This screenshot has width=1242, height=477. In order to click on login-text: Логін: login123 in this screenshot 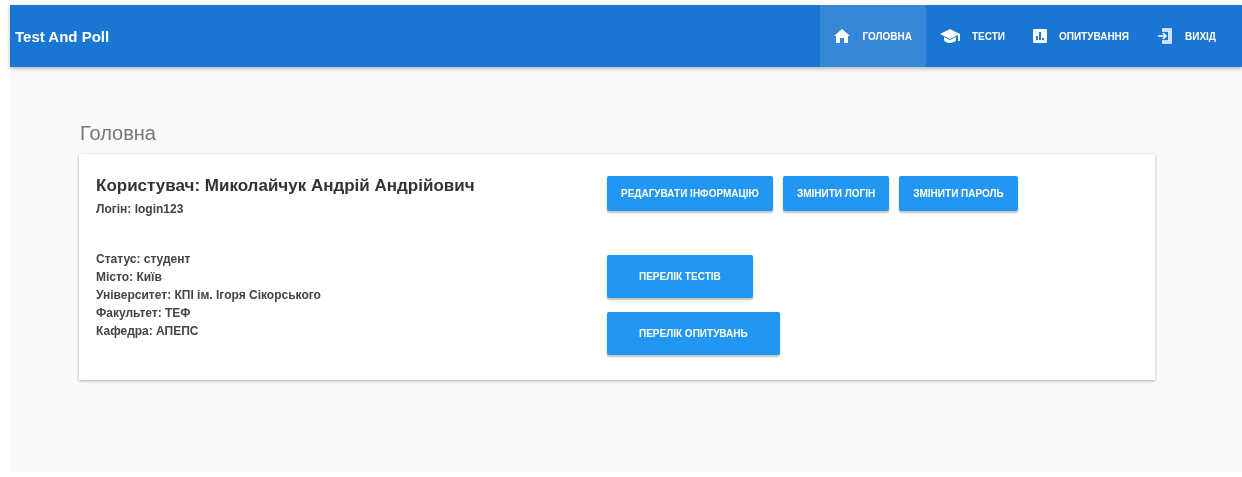, I will do `click(140, 209)`.